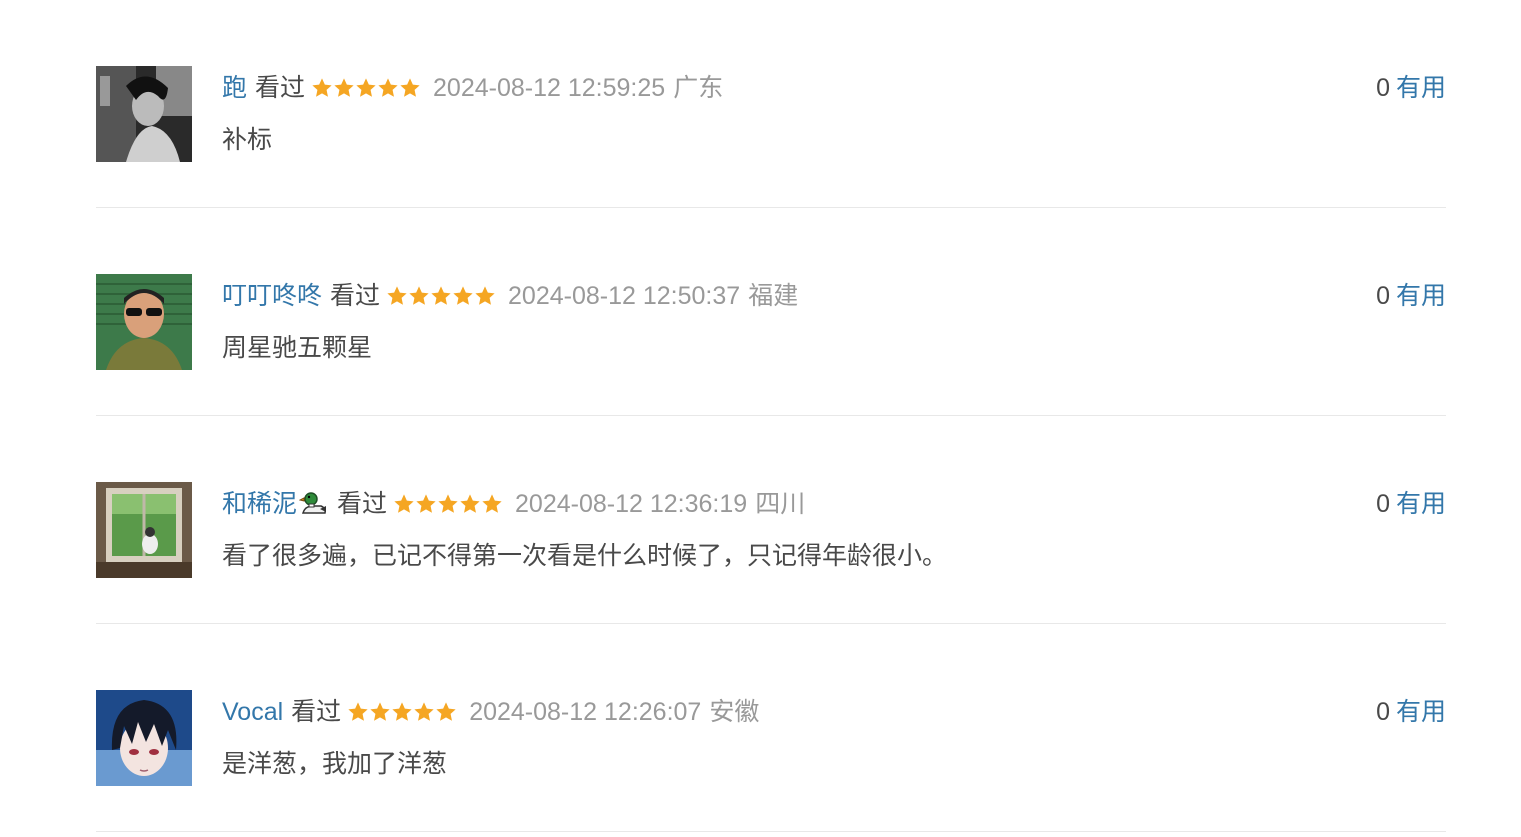 This screenshot has width=1521, height=837. I want to click on username-link: 跑, so click(234, 88).